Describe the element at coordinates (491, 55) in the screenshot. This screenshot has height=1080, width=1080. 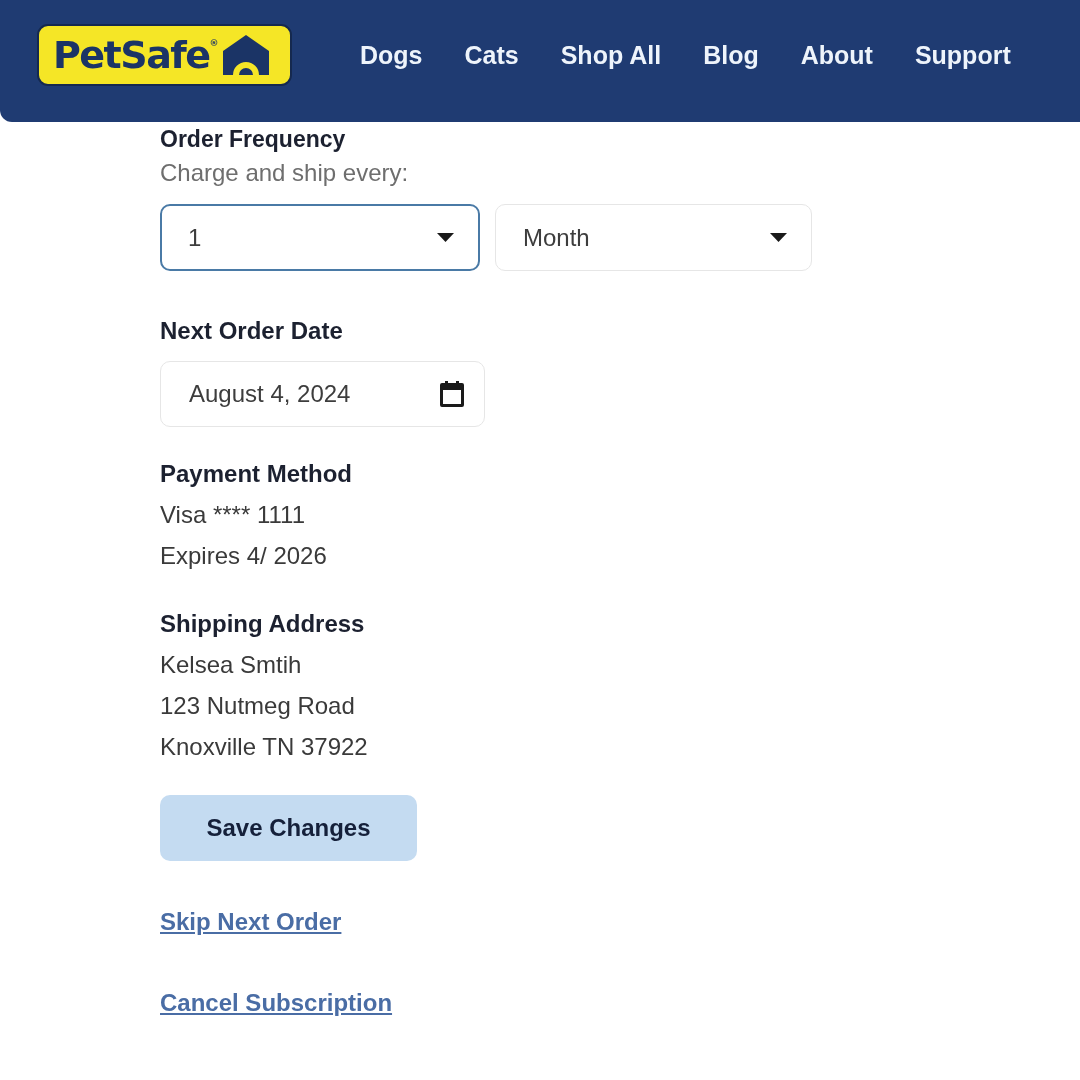
I see `nav-link: Cats` at that location.